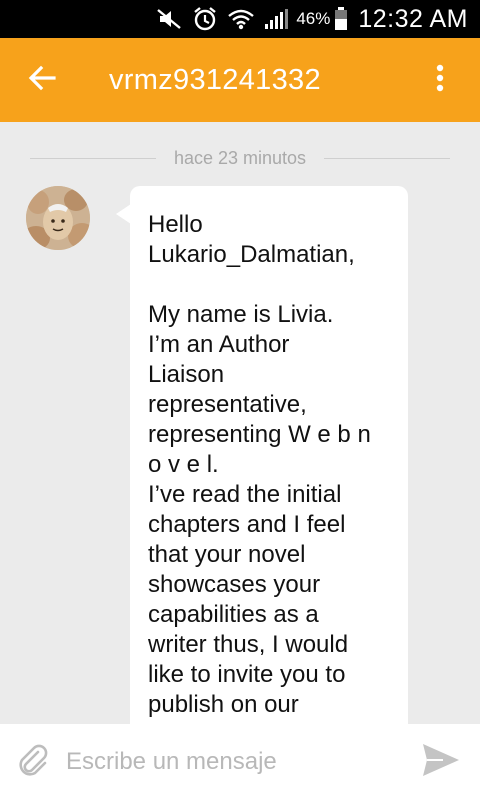 This screenshot has width=480, height=800. Describe the element at coordinates (123, 214) in the screenshot. I see `bubble-tail` at that location.